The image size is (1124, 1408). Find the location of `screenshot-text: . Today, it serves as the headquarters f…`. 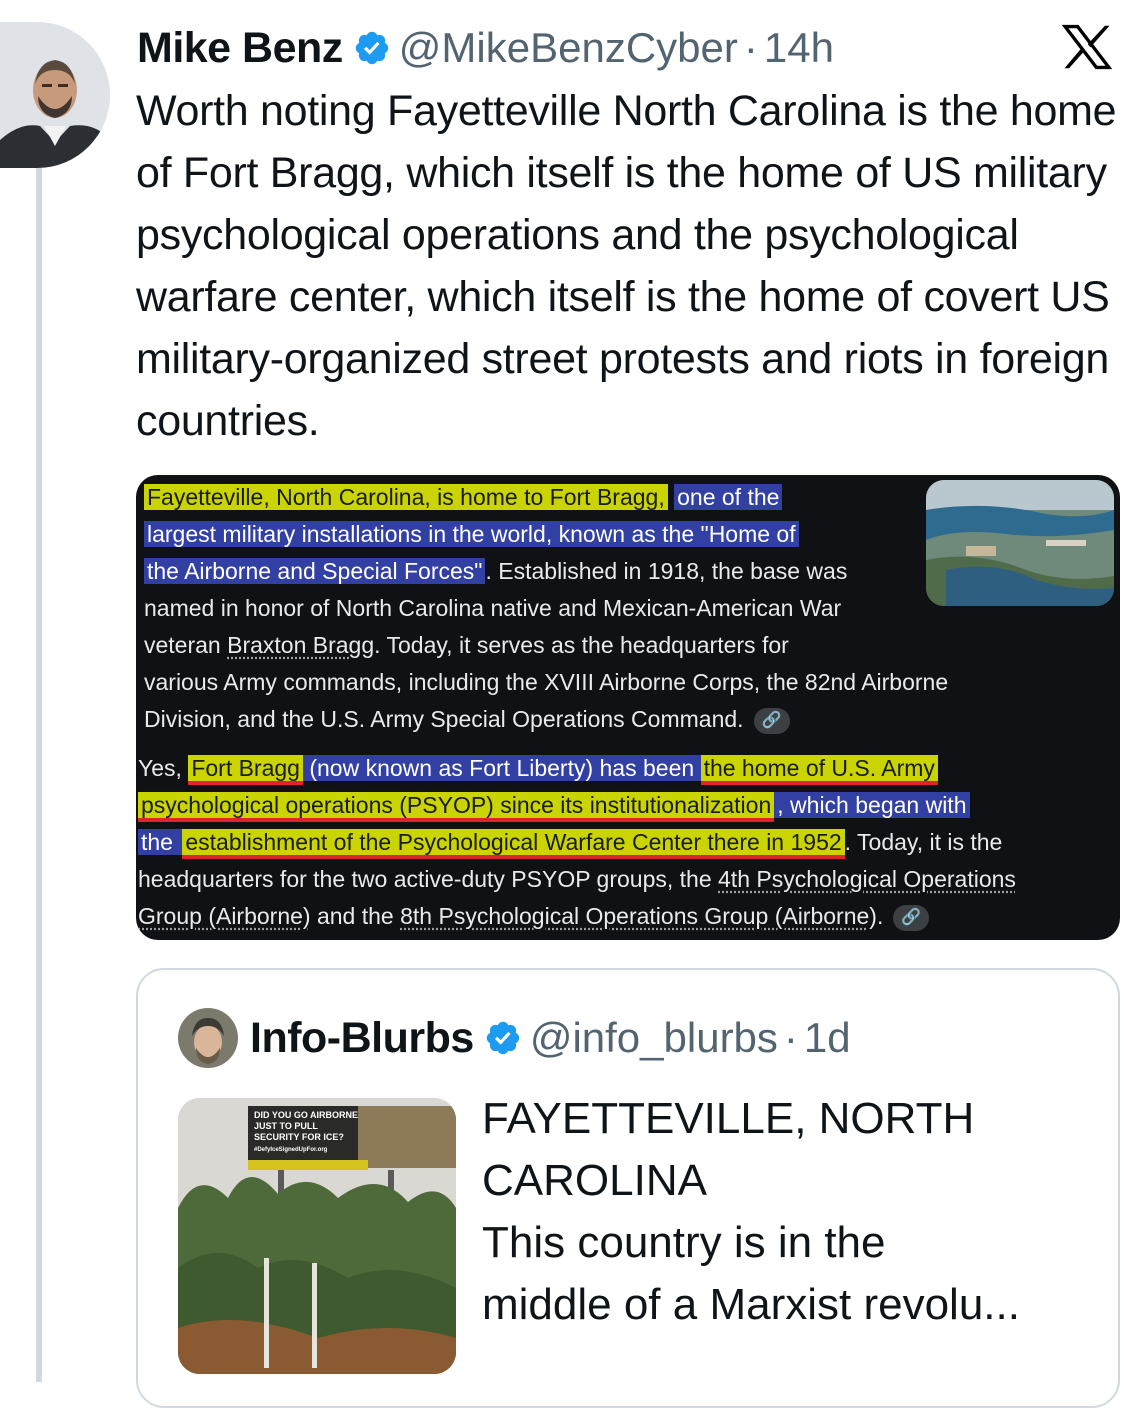

screenshot-text: . Today, it serves as the headquarters f… is located at coordinates (581, 645).